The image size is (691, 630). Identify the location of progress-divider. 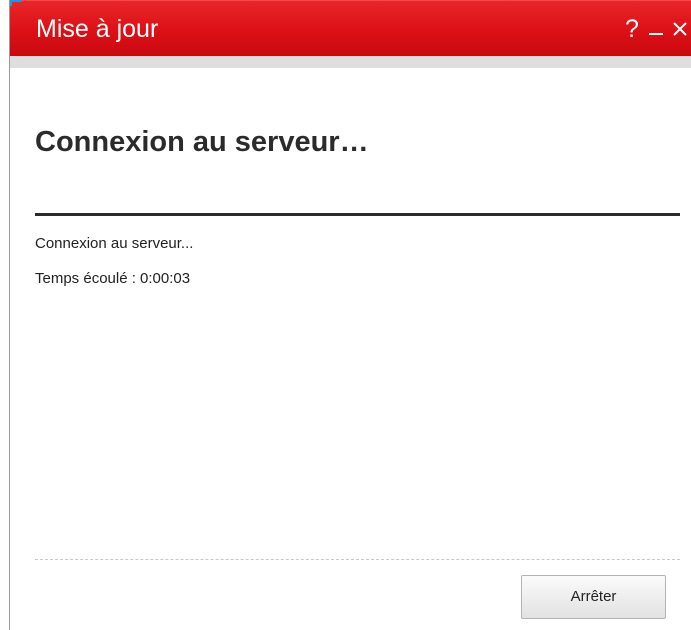
(357, 214).